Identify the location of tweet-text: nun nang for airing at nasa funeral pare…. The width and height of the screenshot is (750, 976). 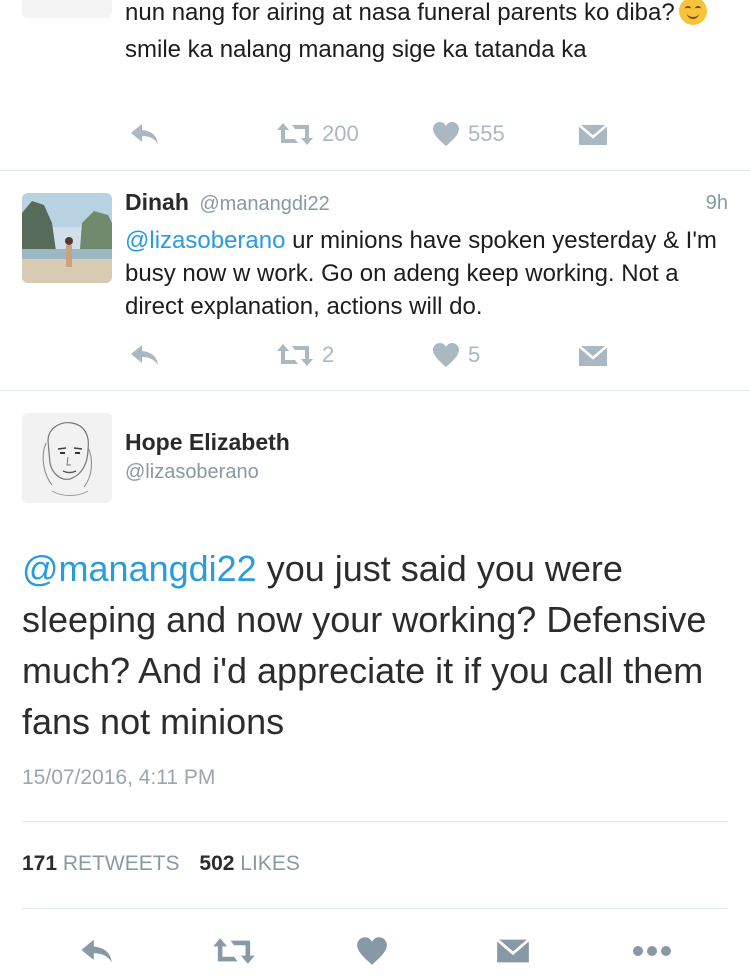
(430, 34).